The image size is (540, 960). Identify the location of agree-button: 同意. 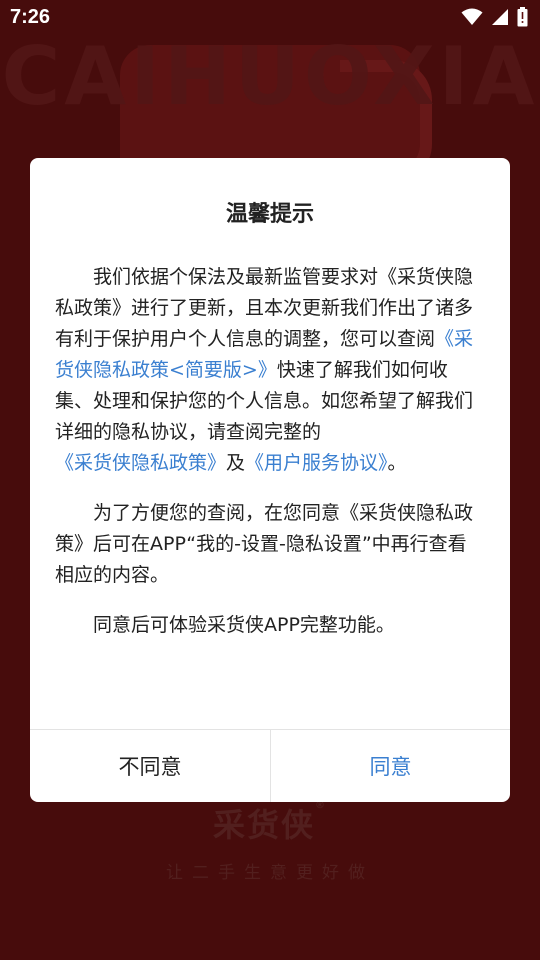
(390, 766).